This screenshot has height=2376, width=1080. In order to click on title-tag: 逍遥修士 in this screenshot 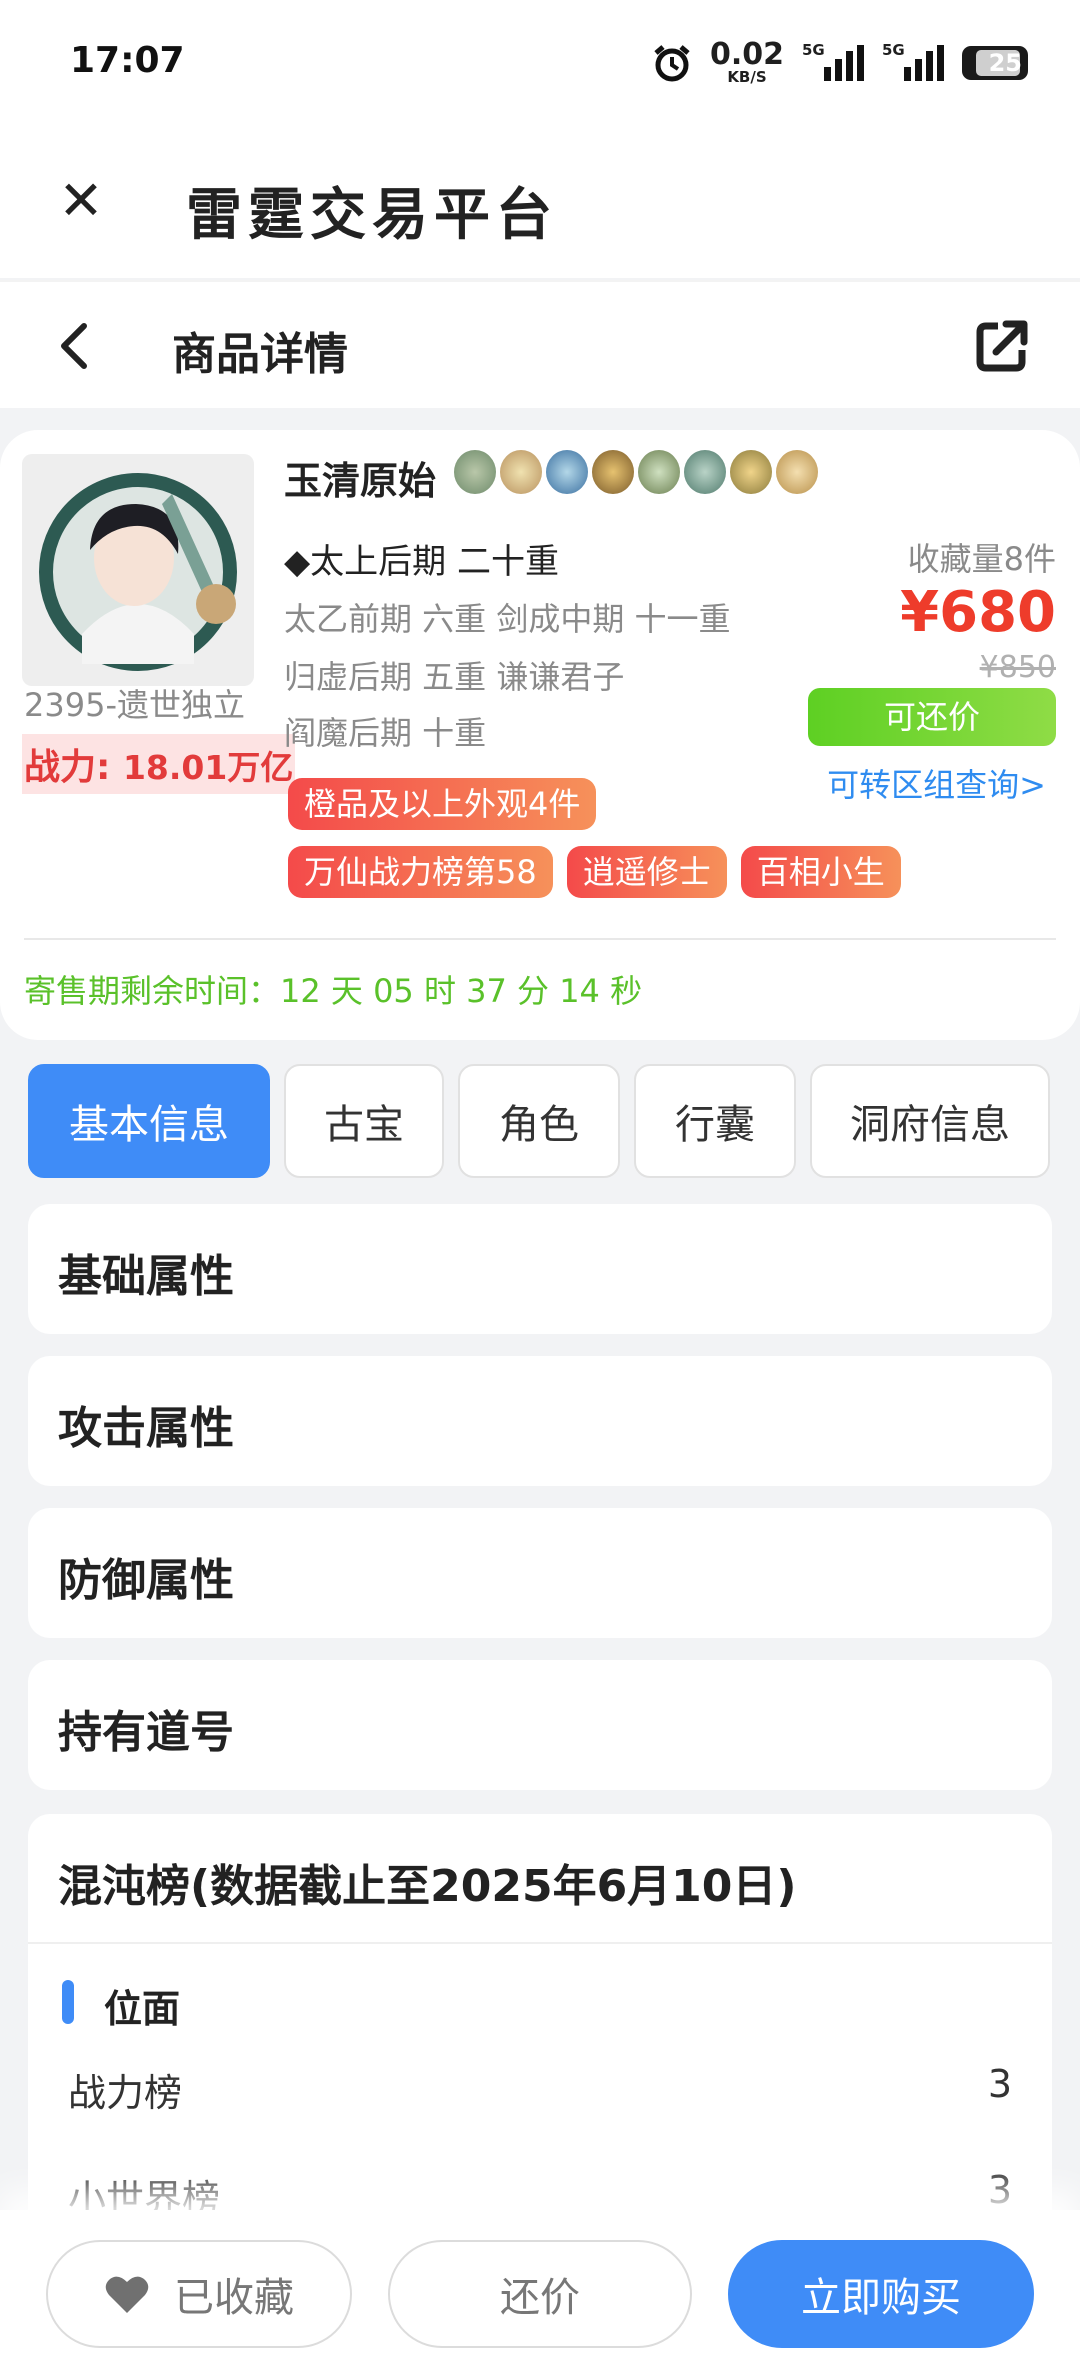, I will do `click(646, 872)`.